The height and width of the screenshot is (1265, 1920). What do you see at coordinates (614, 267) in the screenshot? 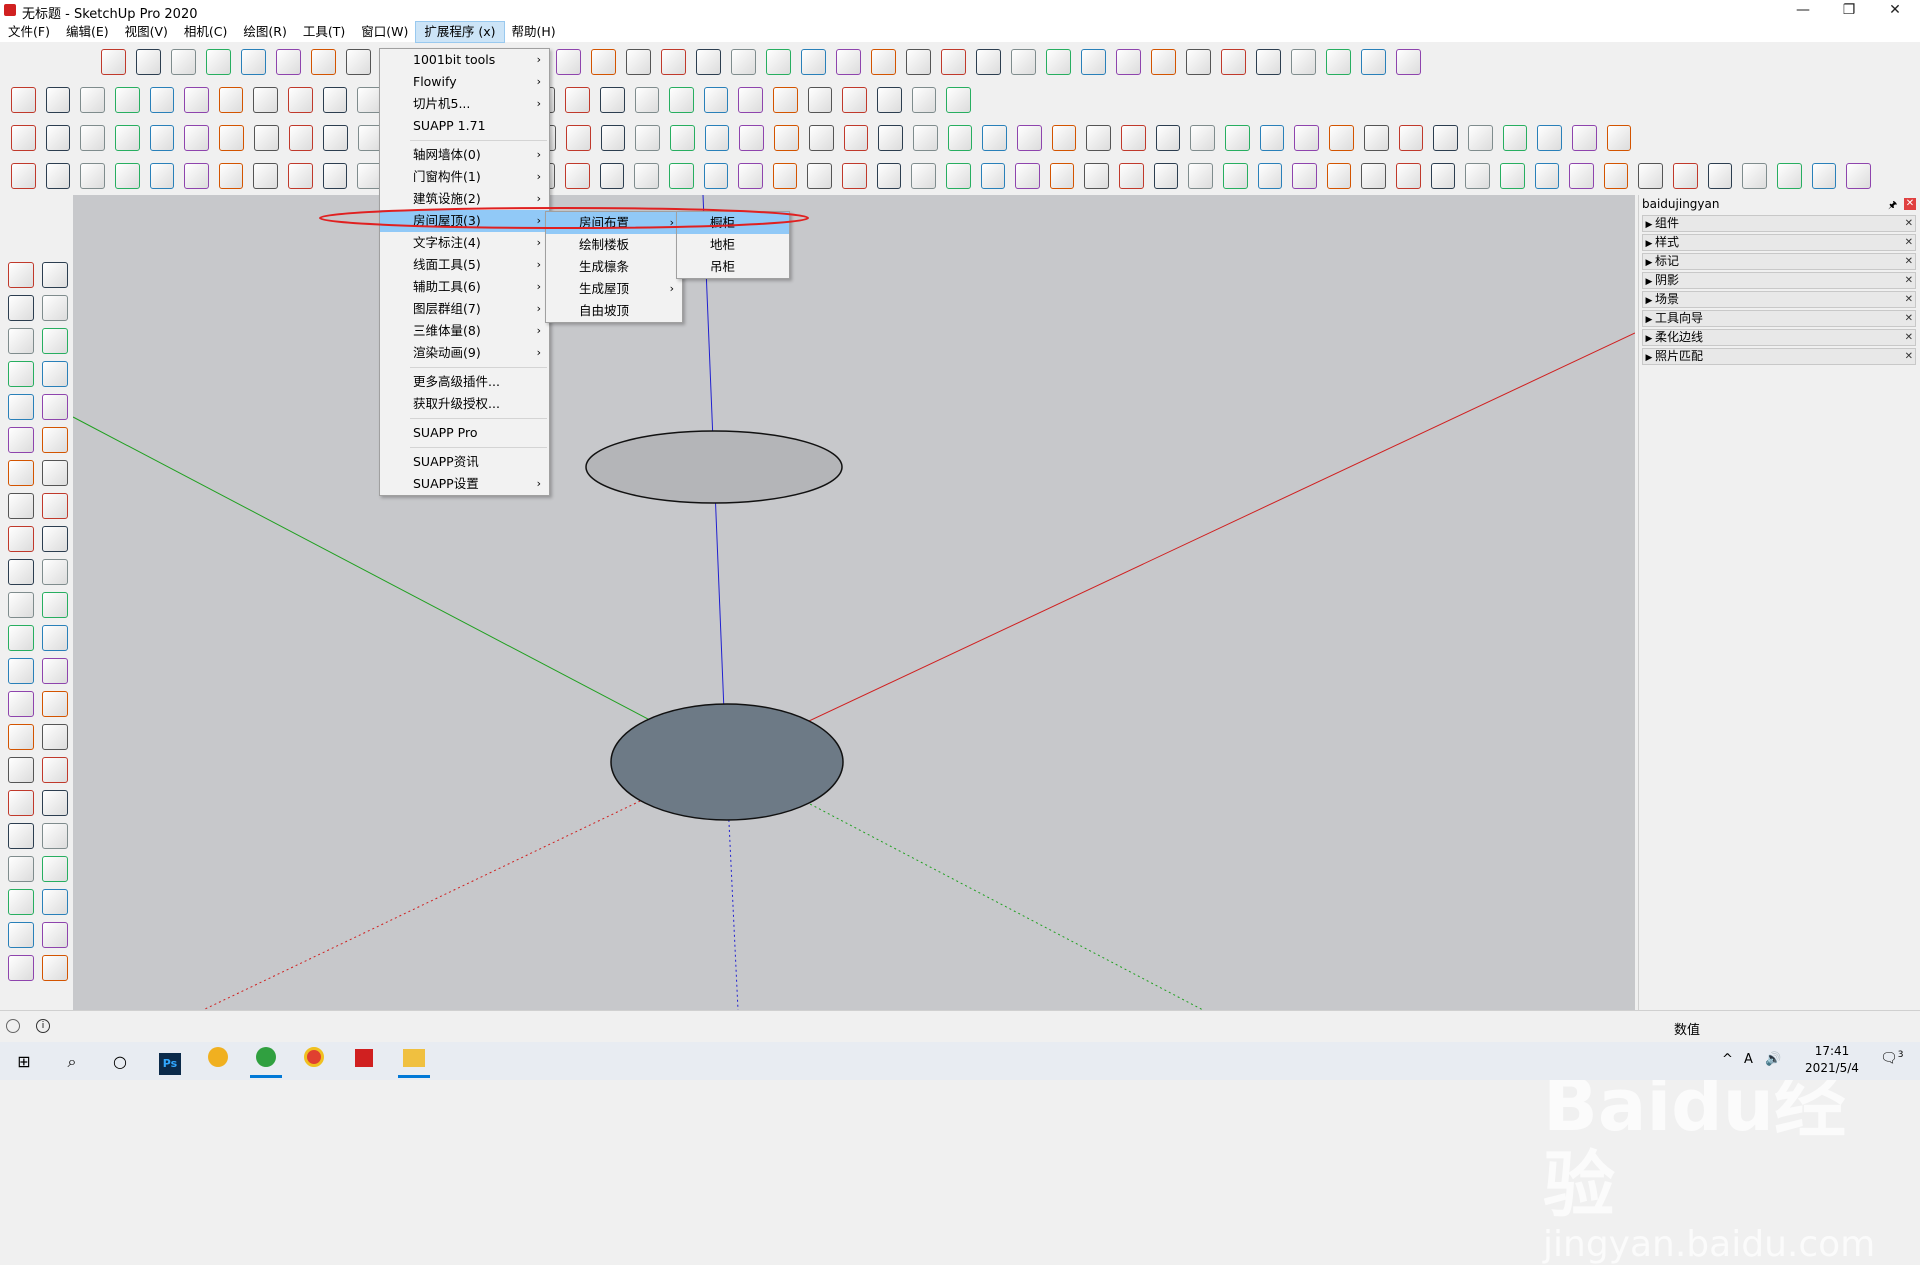
I see `menu-item-purlins: 生成檩条` at bounding box center [614, 267].